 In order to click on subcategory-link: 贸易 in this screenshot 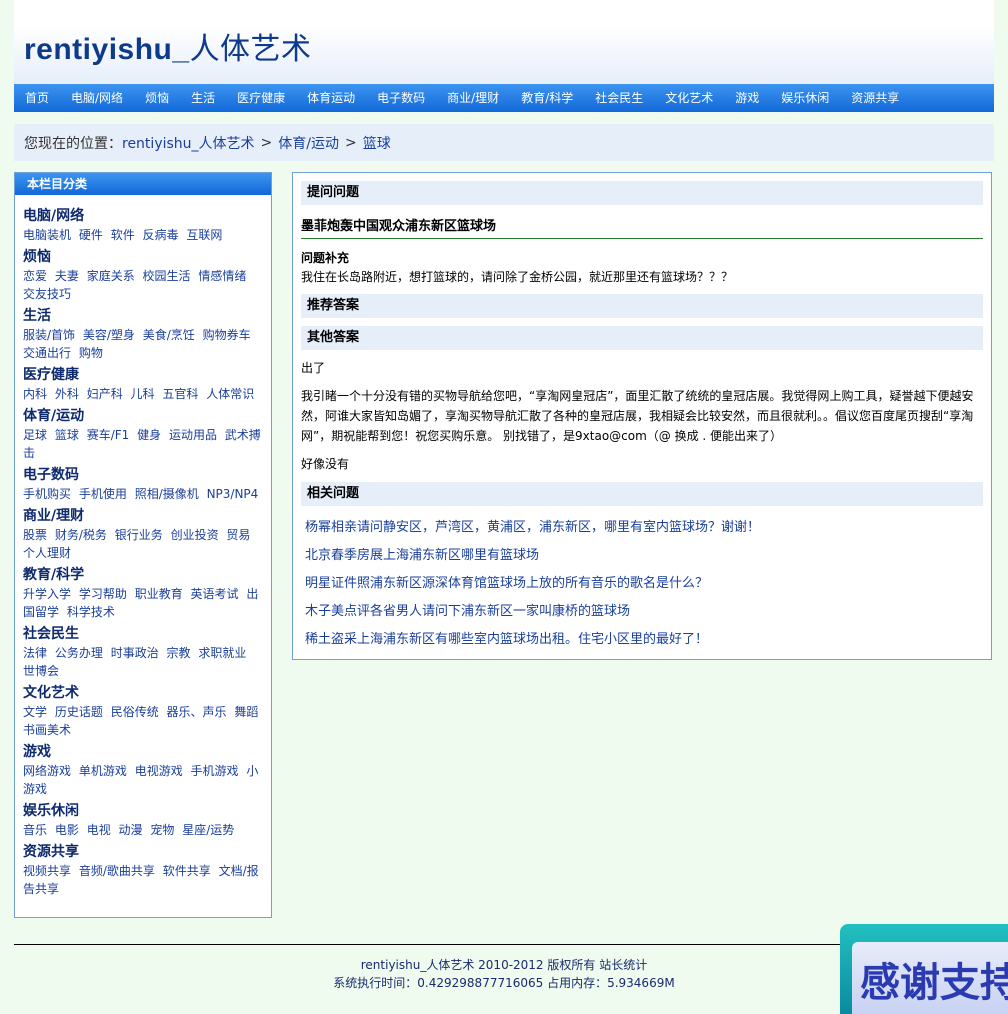, I will do `click(238, 535)`.